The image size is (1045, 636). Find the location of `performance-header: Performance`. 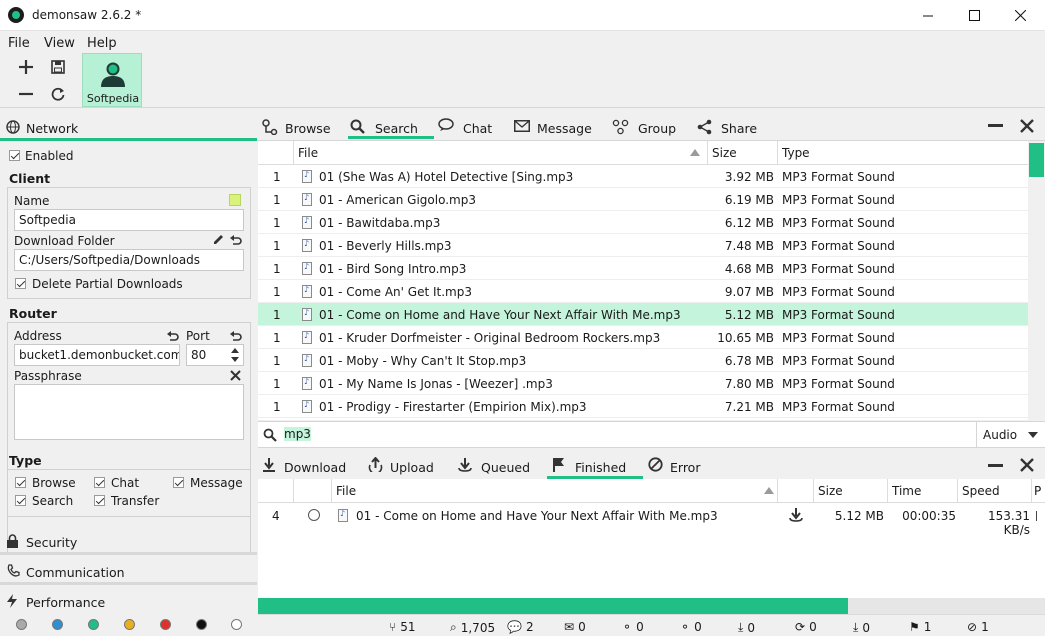

performance-header: Performance is located at coordinates (128, 601).